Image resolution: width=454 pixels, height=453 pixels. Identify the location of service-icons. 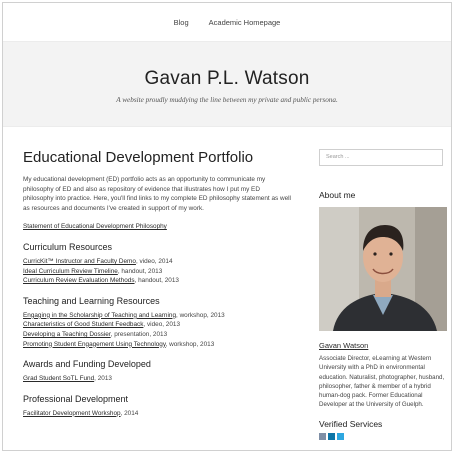
(384, 436).